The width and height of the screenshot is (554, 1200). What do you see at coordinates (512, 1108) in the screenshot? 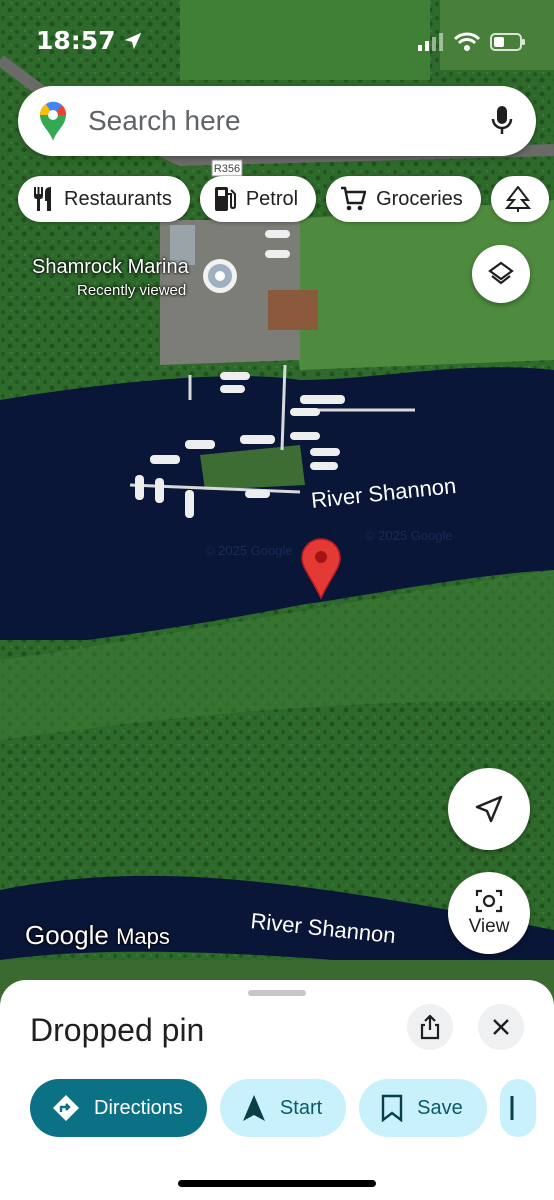
I see `label-icon` at bounding box center [512, 1108].